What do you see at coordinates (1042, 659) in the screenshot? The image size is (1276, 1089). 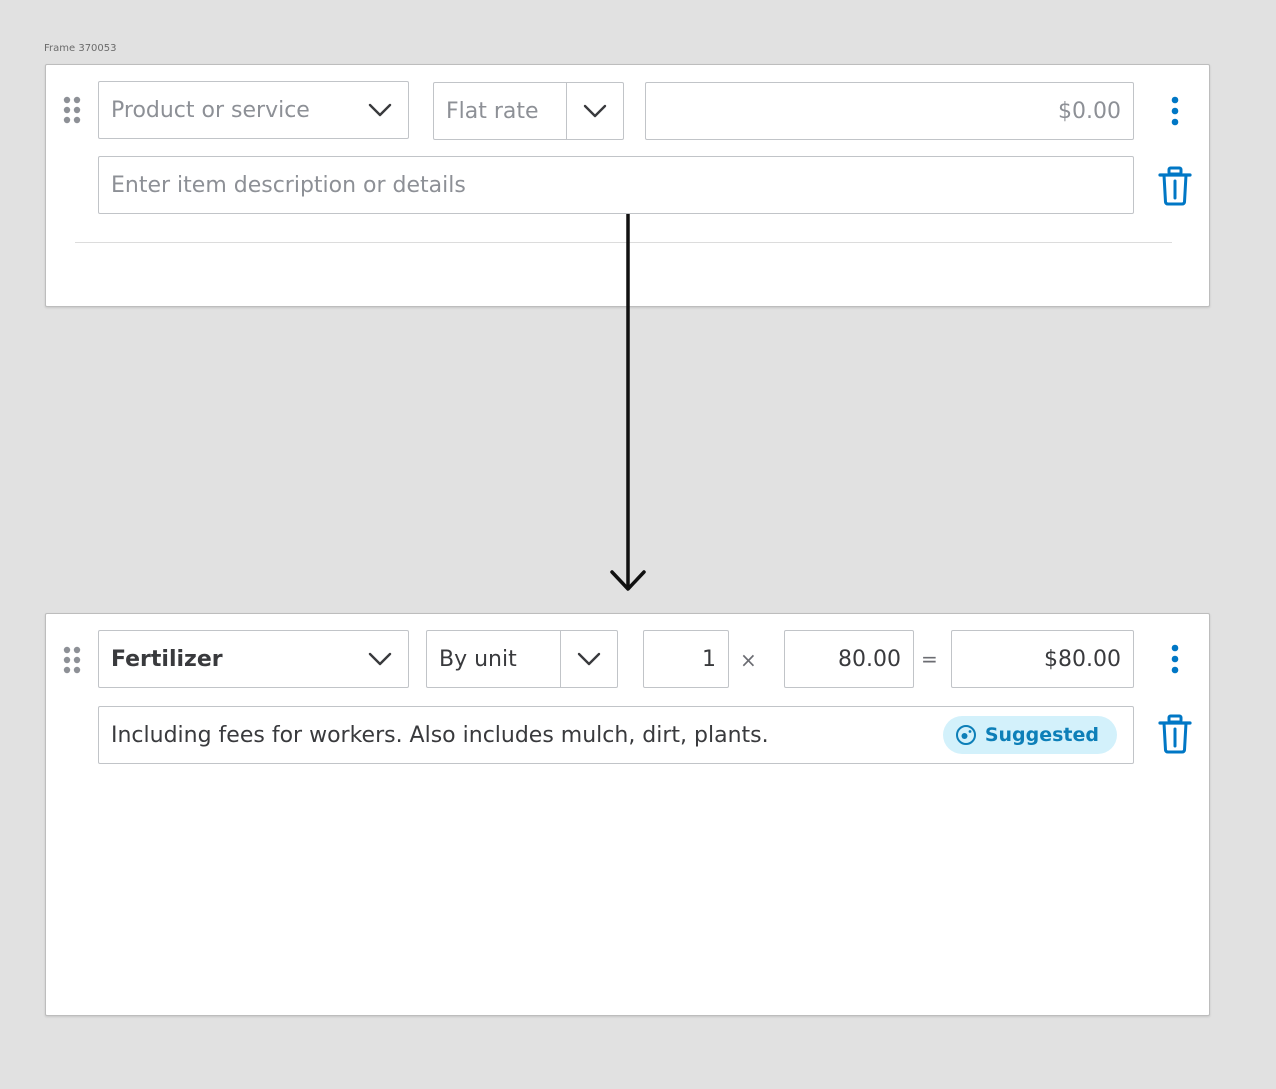 I see `amount-input: $80.00` at bounding box center [1042, 659].